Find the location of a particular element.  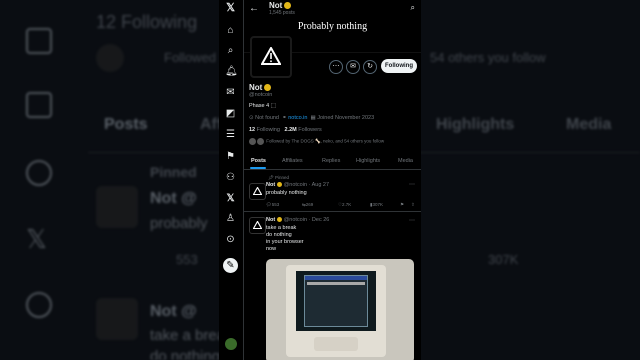

grok-icon: ◩ is located at coordinates (230, 113).